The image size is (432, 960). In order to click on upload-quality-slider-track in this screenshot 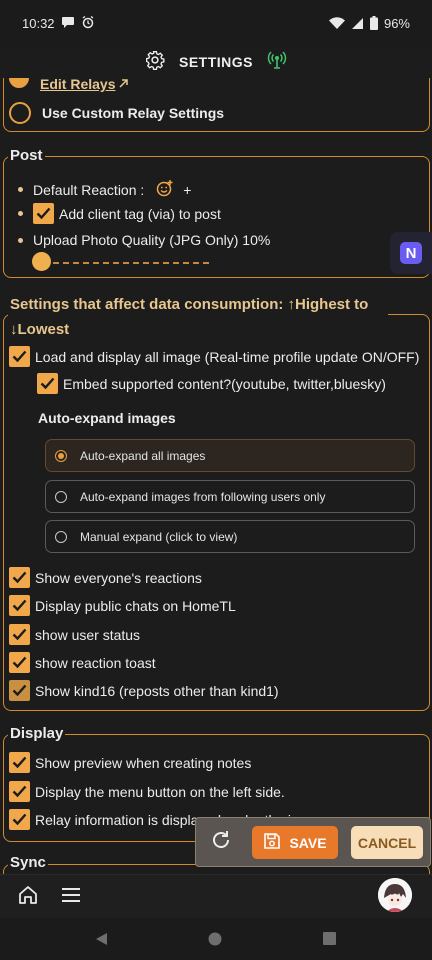, I will do `click(121, 263)`.